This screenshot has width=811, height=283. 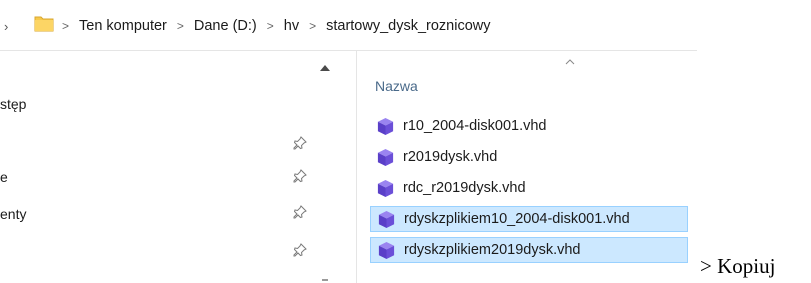 I want to click on recent-locations-arrow-icon: ›, so click(x=6, y=26).